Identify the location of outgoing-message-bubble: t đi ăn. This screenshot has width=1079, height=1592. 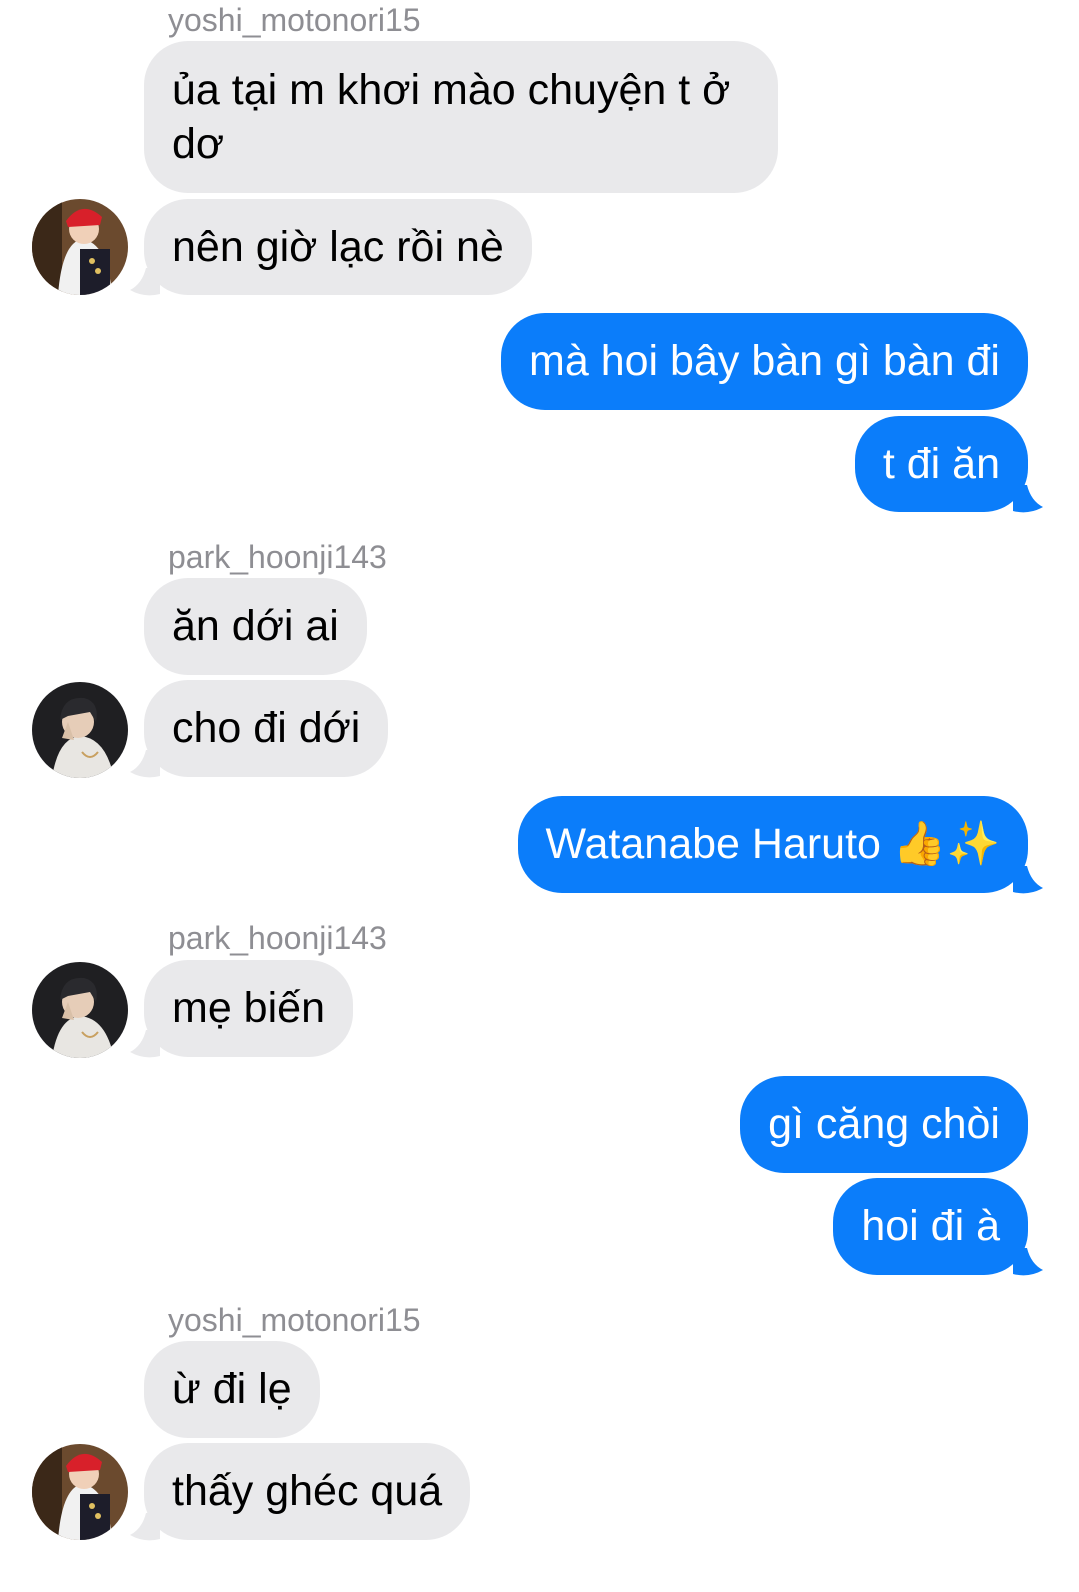
(941, 464).